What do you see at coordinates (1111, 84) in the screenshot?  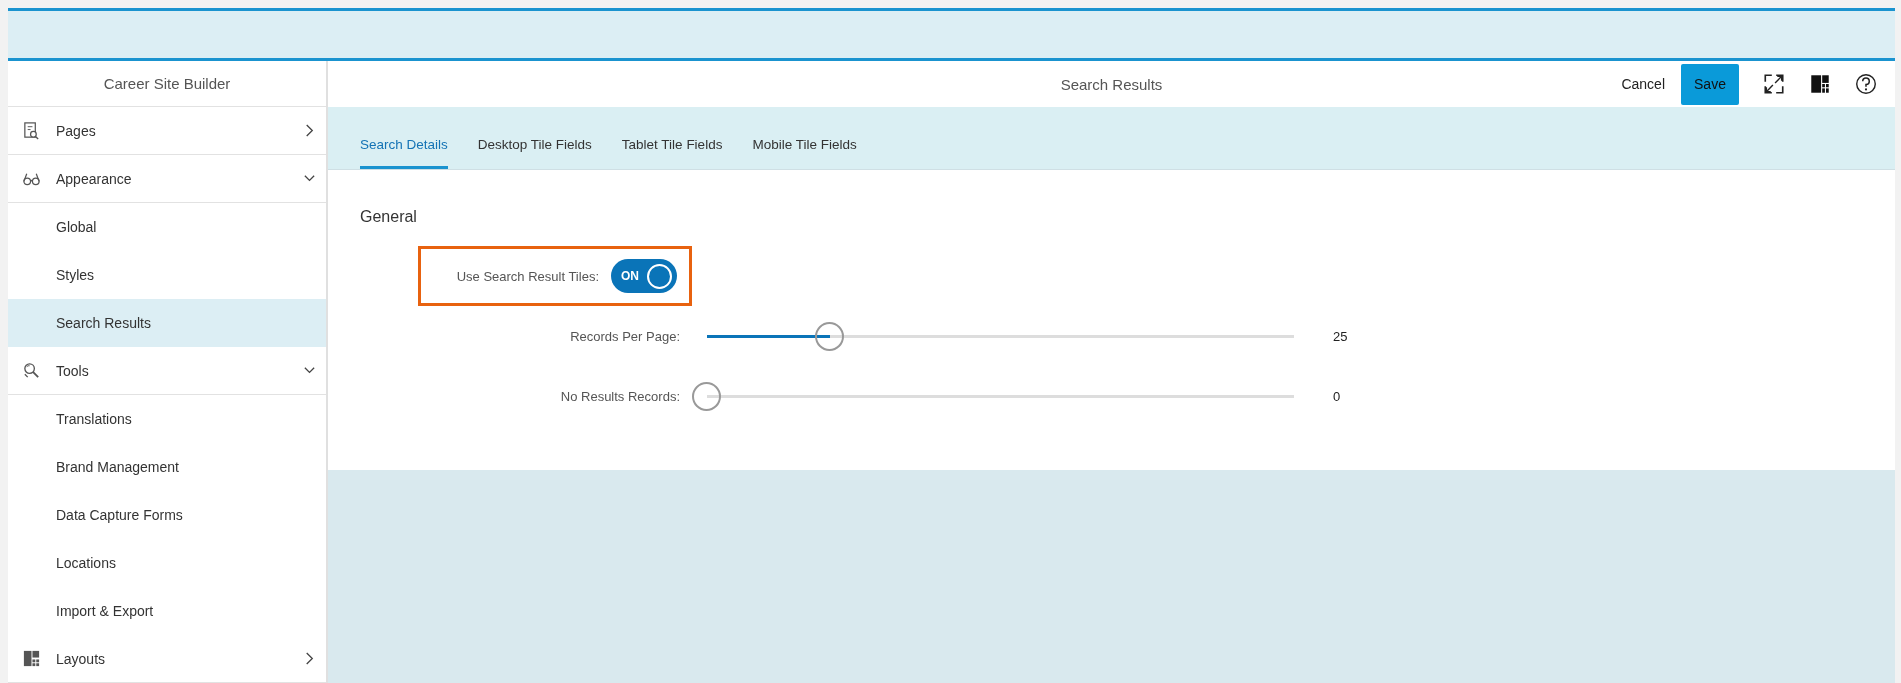 I see `page-title: Search Results` at bounding box center [1111, 84].